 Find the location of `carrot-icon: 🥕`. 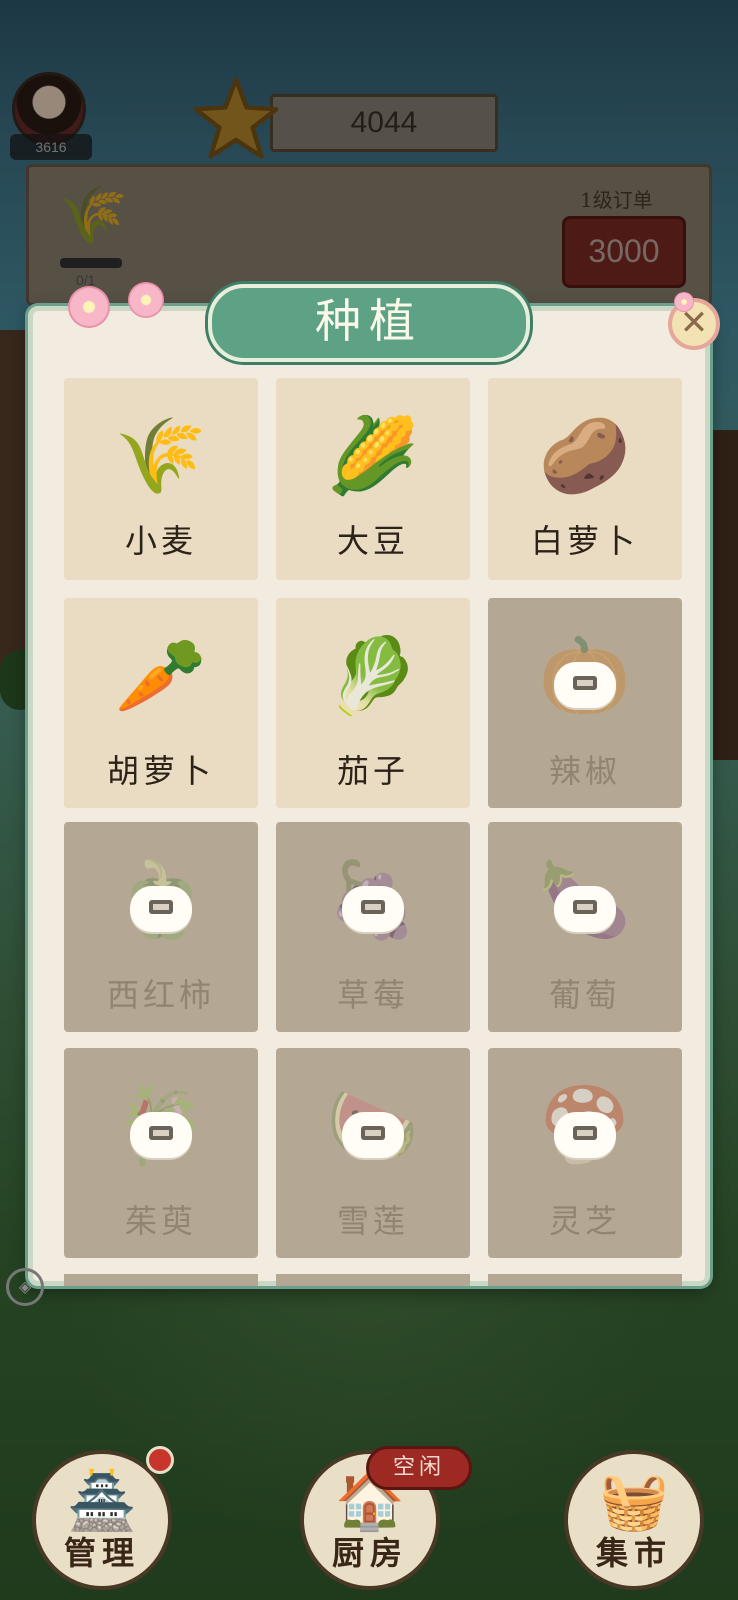

carrot-icon: 🥕 is located at coordinates (161, 675).